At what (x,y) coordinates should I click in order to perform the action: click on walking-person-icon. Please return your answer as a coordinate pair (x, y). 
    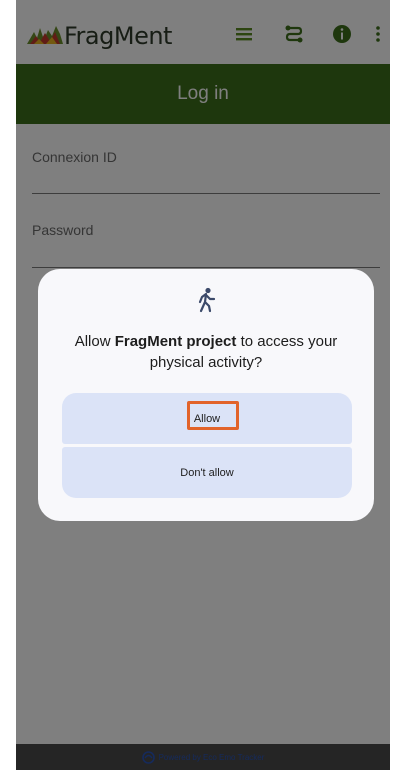
    Looking at the image, I should click on (207, 300).